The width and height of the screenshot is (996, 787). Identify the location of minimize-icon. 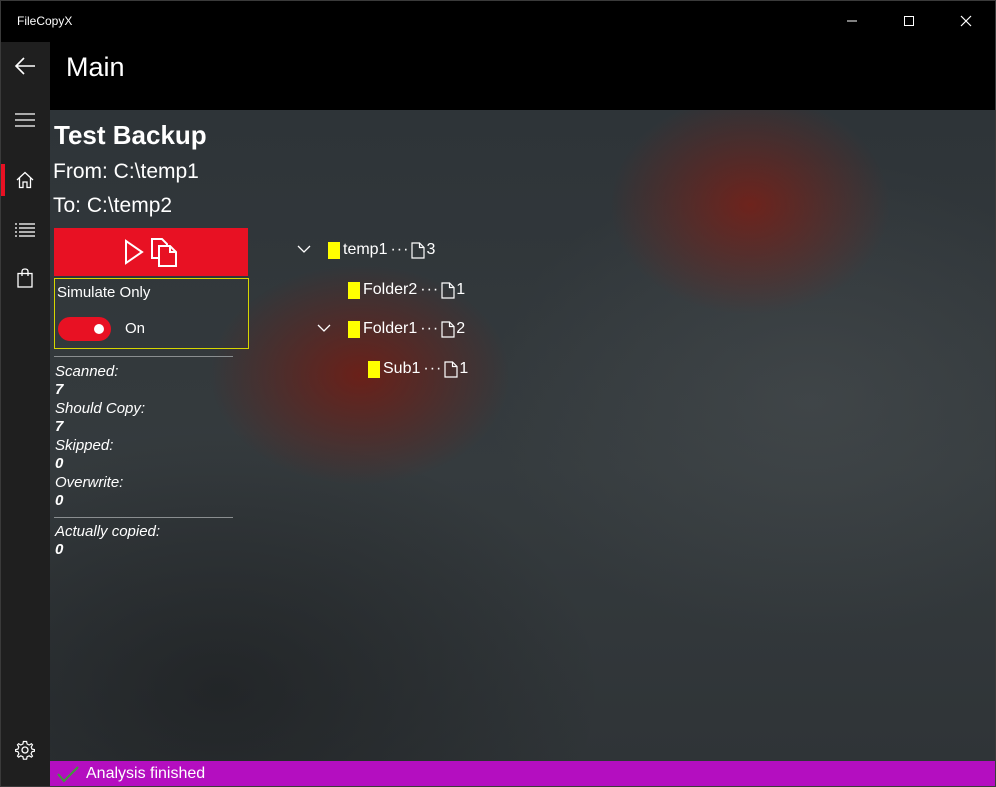
(852, 21).